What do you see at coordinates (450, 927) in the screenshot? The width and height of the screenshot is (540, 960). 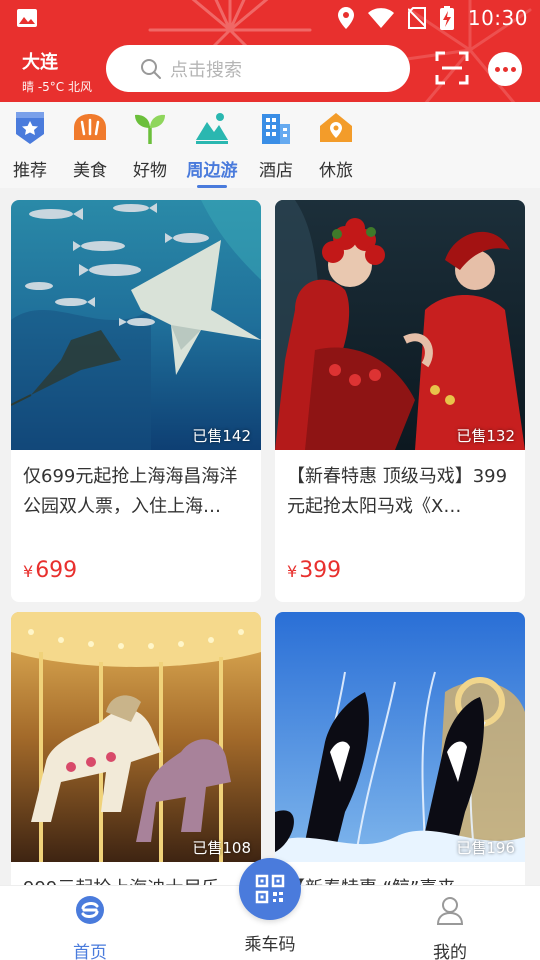 I see `nav-mine: 我的` at bounding box center [450, 927].